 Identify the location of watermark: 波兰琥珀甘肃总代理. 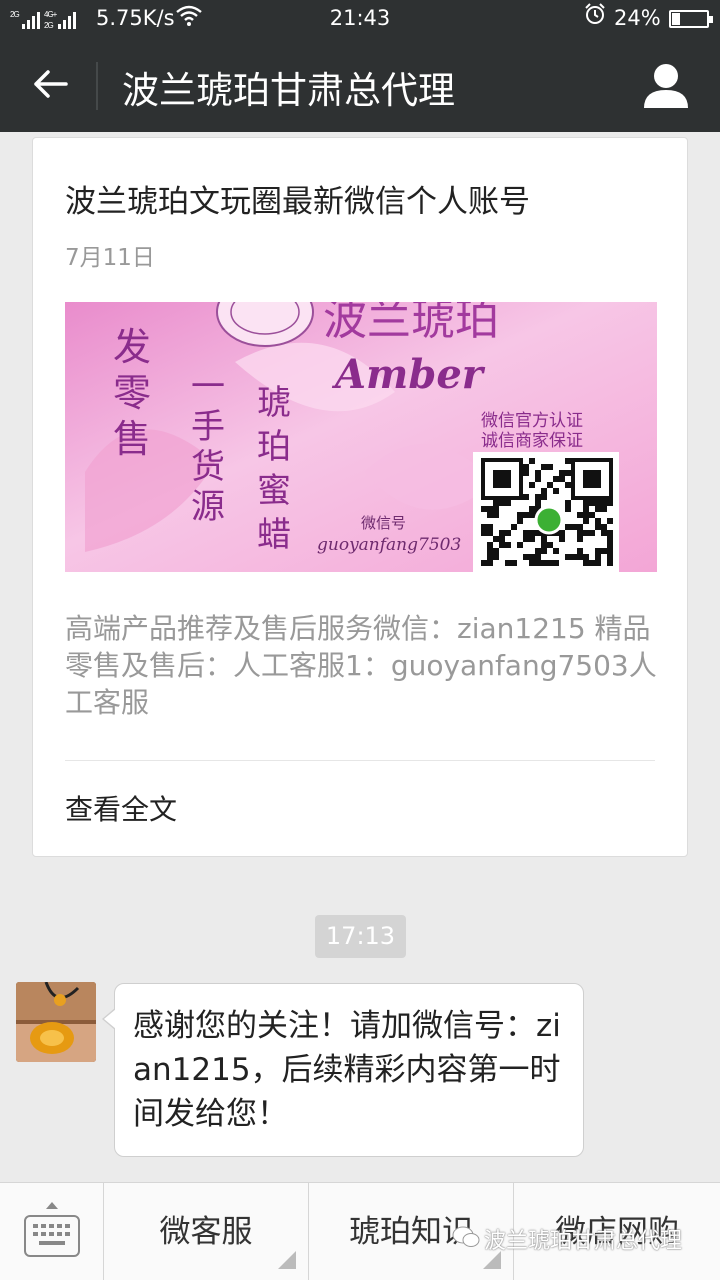
(567, 1242).